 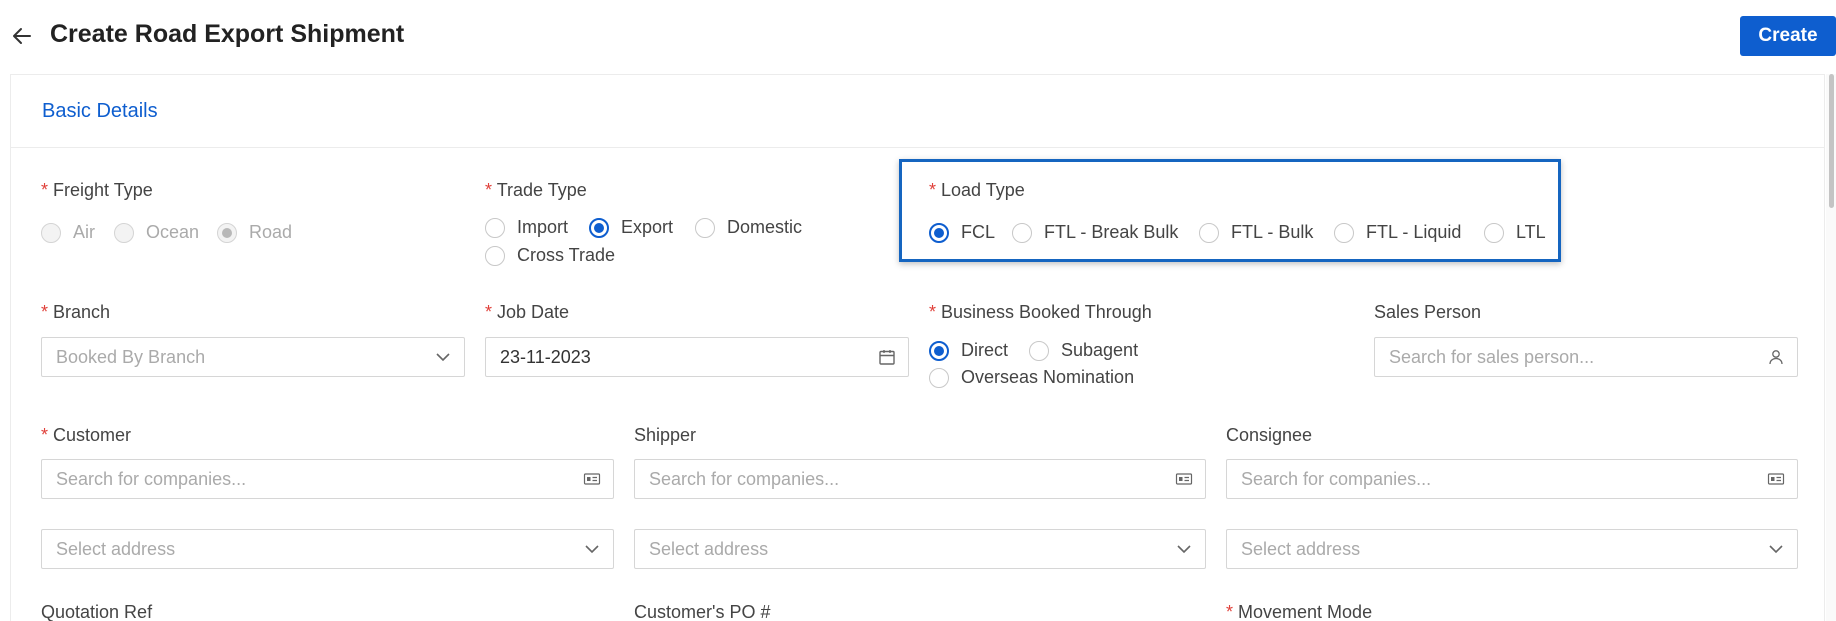 What do you see at coordinates (75, 312) in the screenshot?
I see `branch-label: Branch` at bounding box center [75, 312].